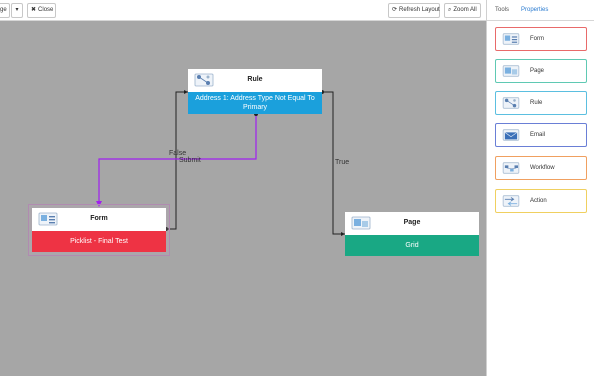  I want to click on tool-label: Workflow, so click(542, 168).